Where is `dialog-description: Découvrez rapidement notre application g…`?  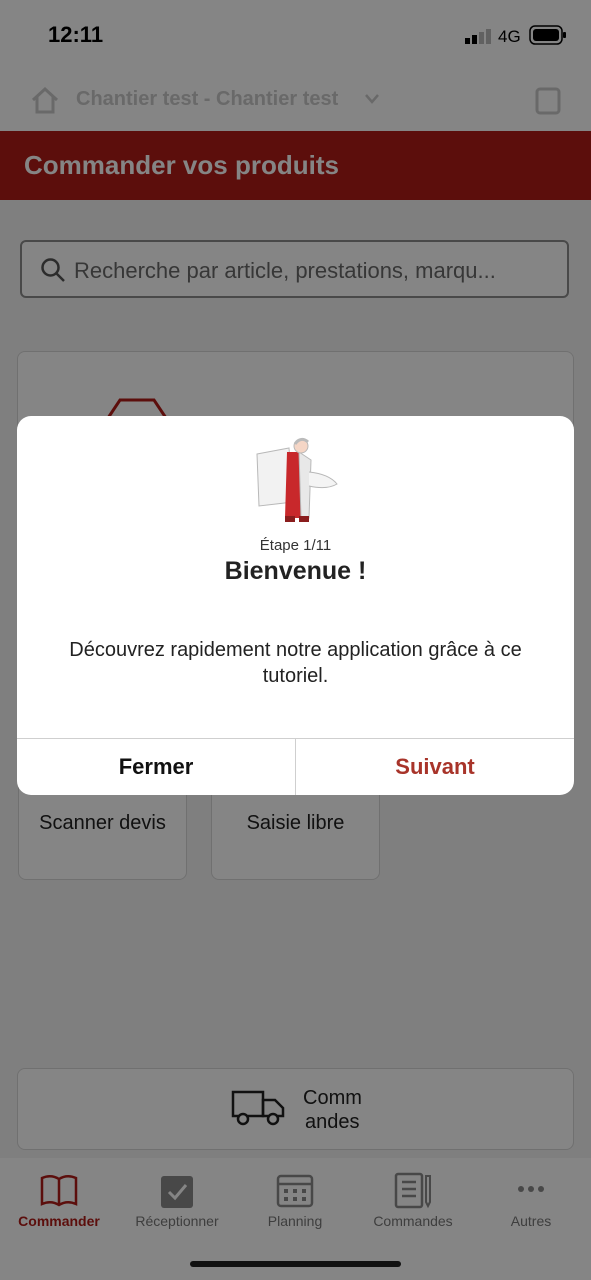
dialog-description: Découvrez rapidement notre application g… is located at coordinates (295, 663).